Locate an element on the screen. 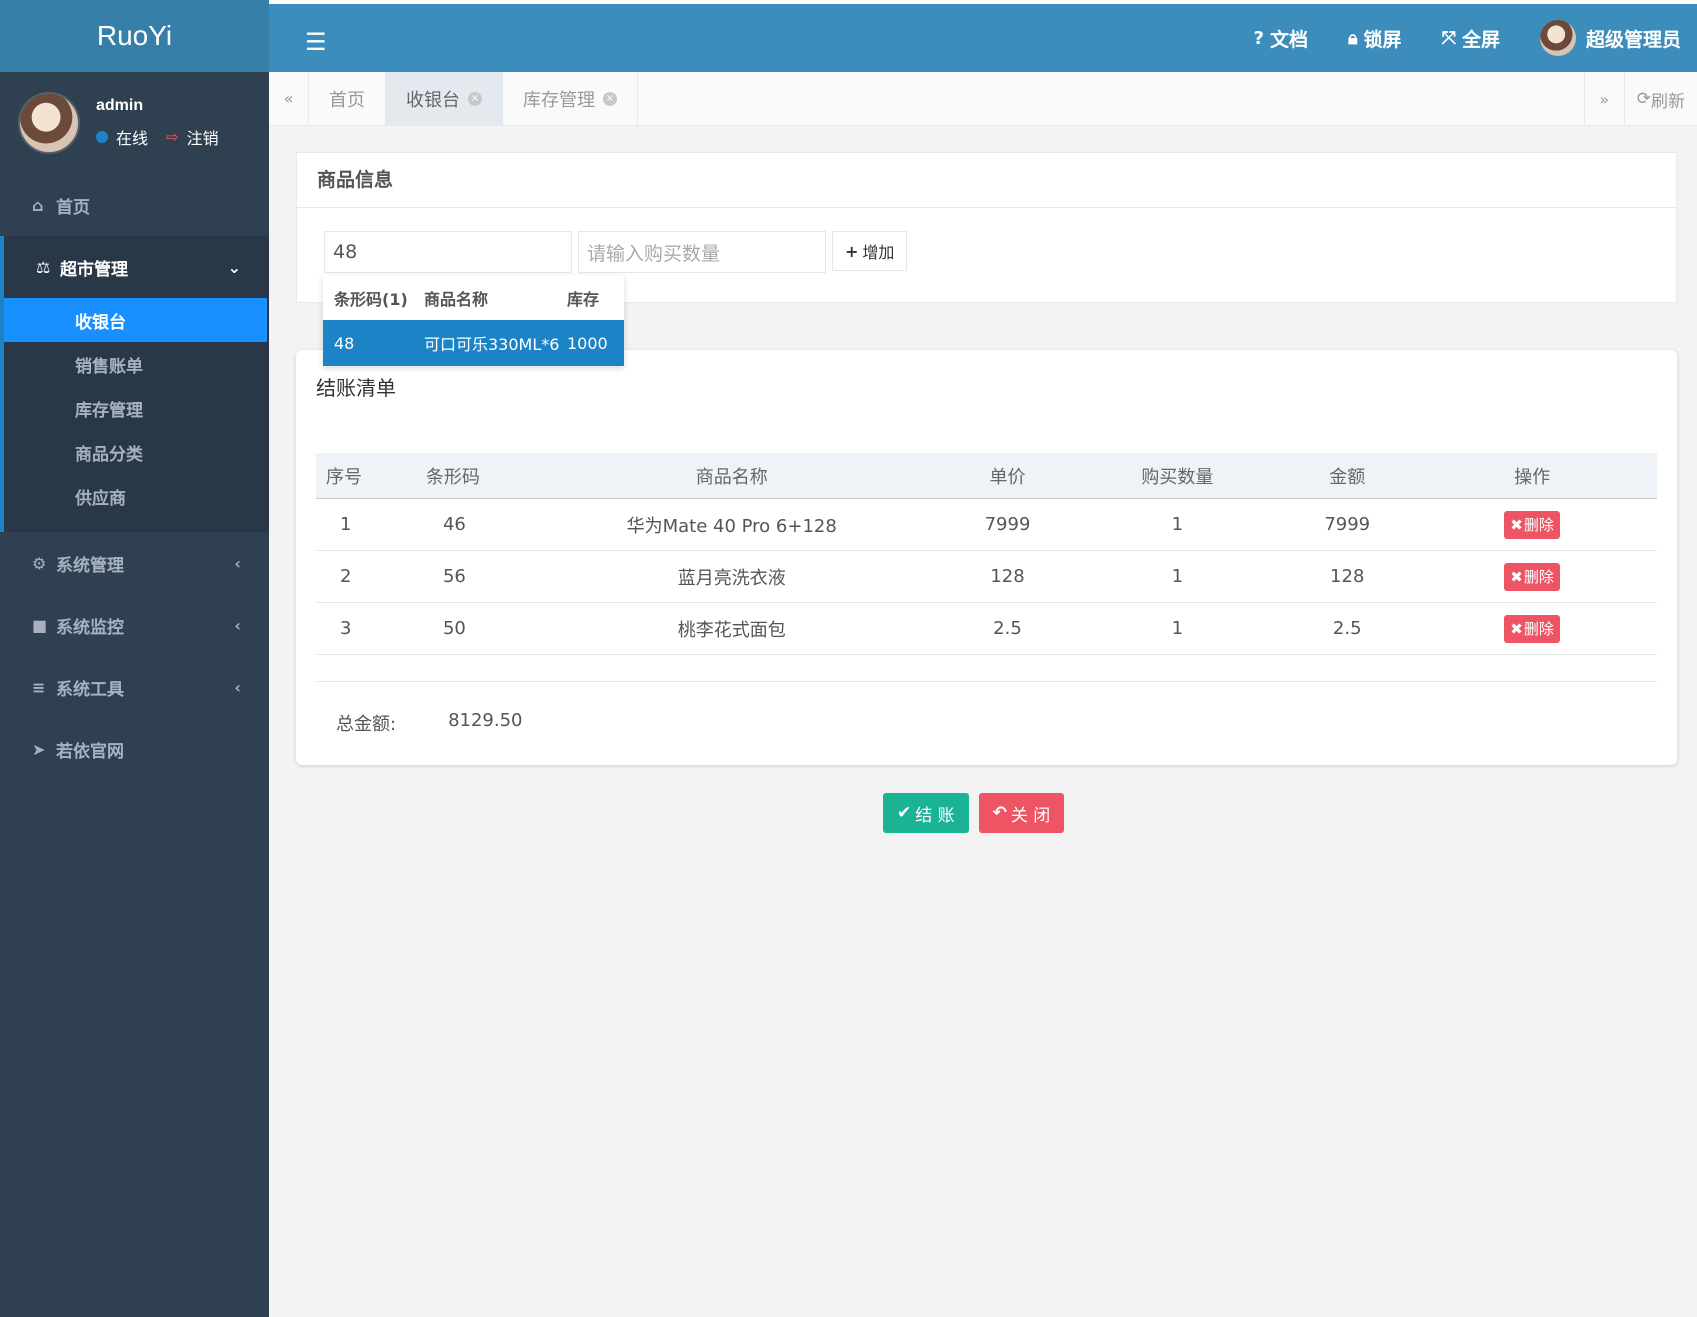  card-title: 结账清单 is located at coordinates (356, 388).